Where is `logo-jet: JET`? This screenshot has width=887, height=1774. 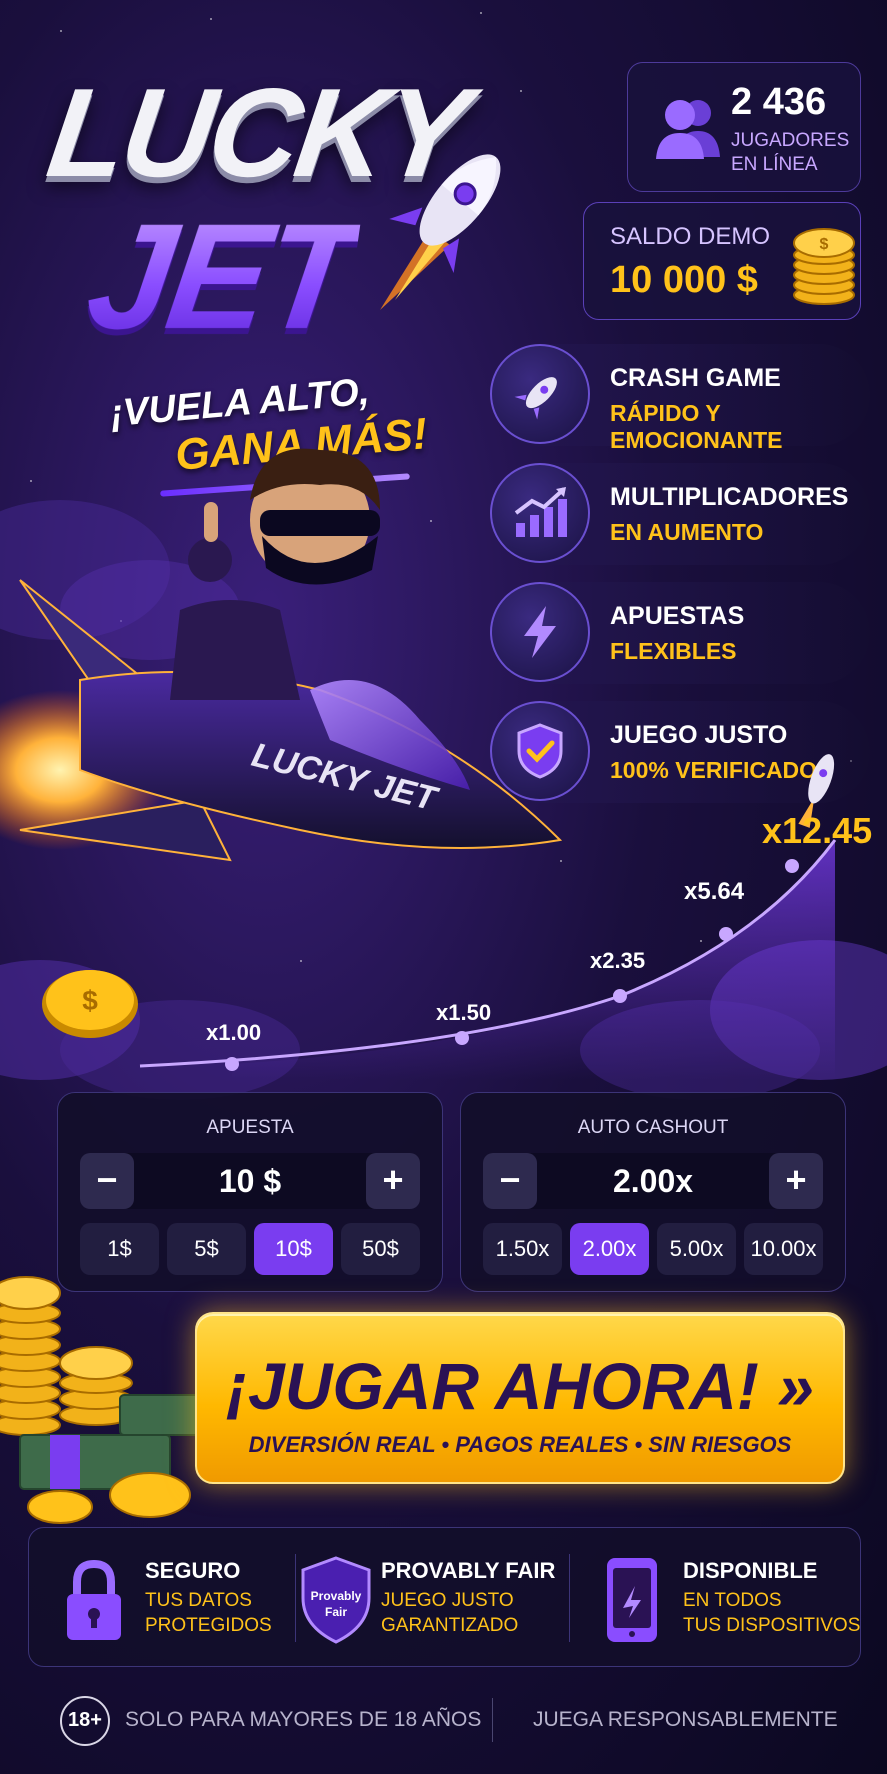 logo-jet: JET is located at coordinates (221, 276).